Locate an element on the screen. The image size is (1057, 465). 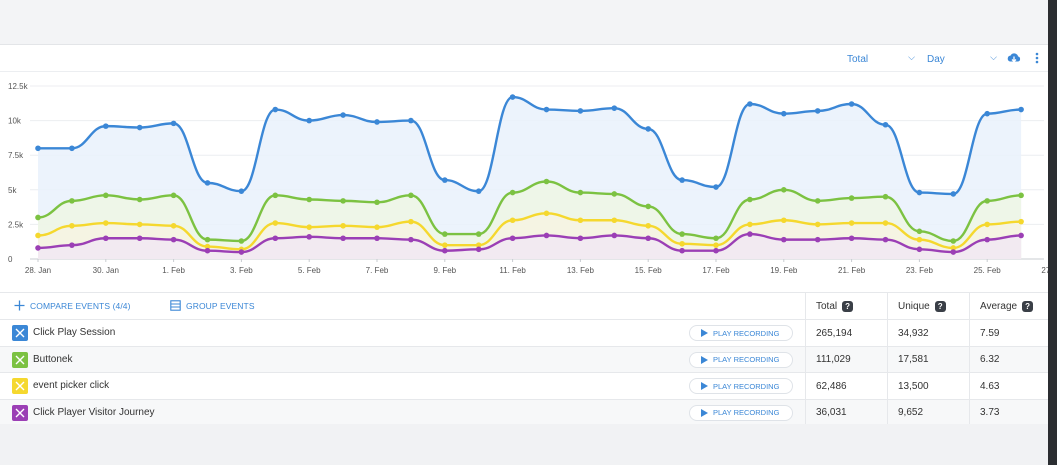
metric-select: Total ⌵ is located at coordinates (881, 59).